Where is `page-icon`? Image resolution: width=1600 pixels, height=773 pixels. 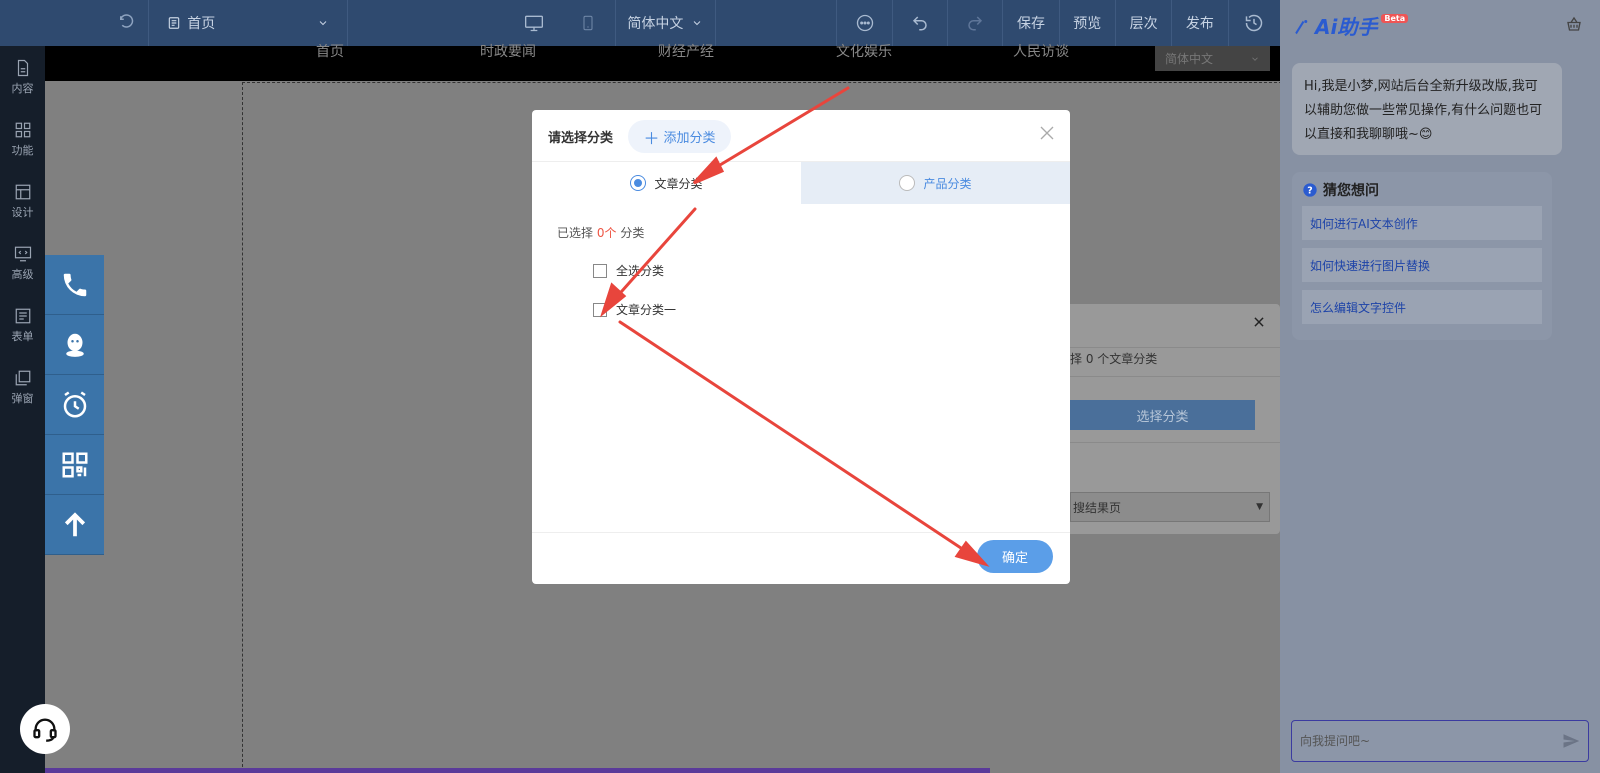
page-icon is located at coordinates (174, 23).